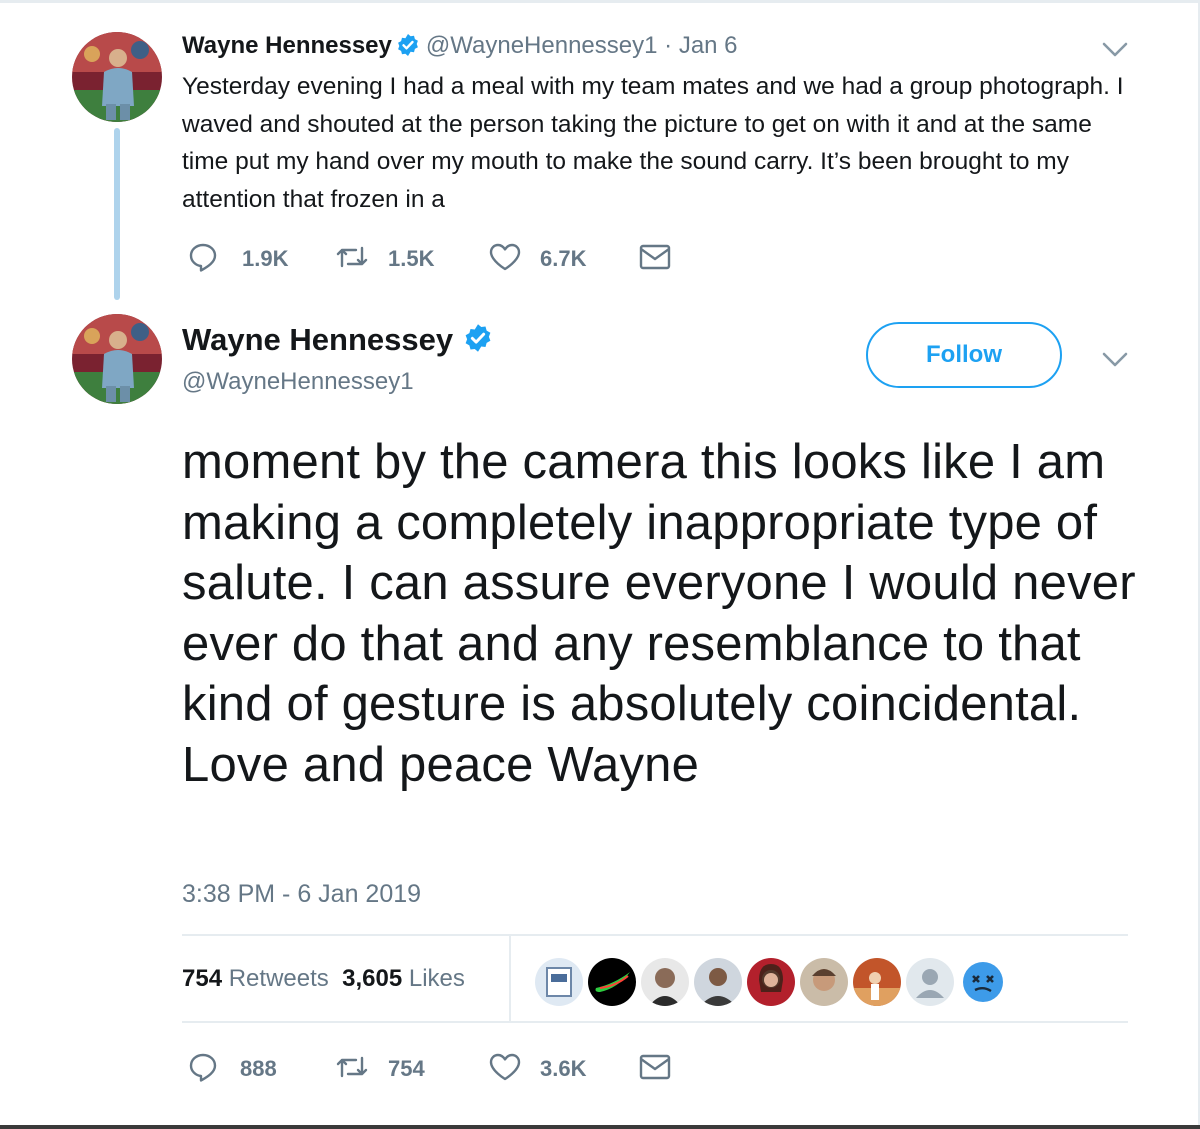 This screenshot has height=1129, width=1200. I want to click on reply-count: 1.9K, so click(265, 258).